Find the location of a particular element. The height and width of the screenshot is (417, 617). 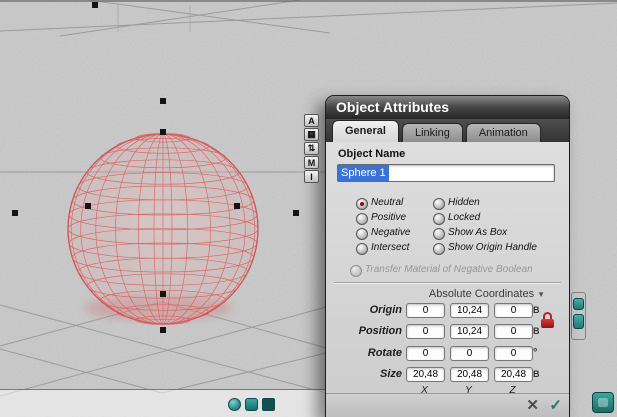

radio-positive is located at coordinates (362, 219).